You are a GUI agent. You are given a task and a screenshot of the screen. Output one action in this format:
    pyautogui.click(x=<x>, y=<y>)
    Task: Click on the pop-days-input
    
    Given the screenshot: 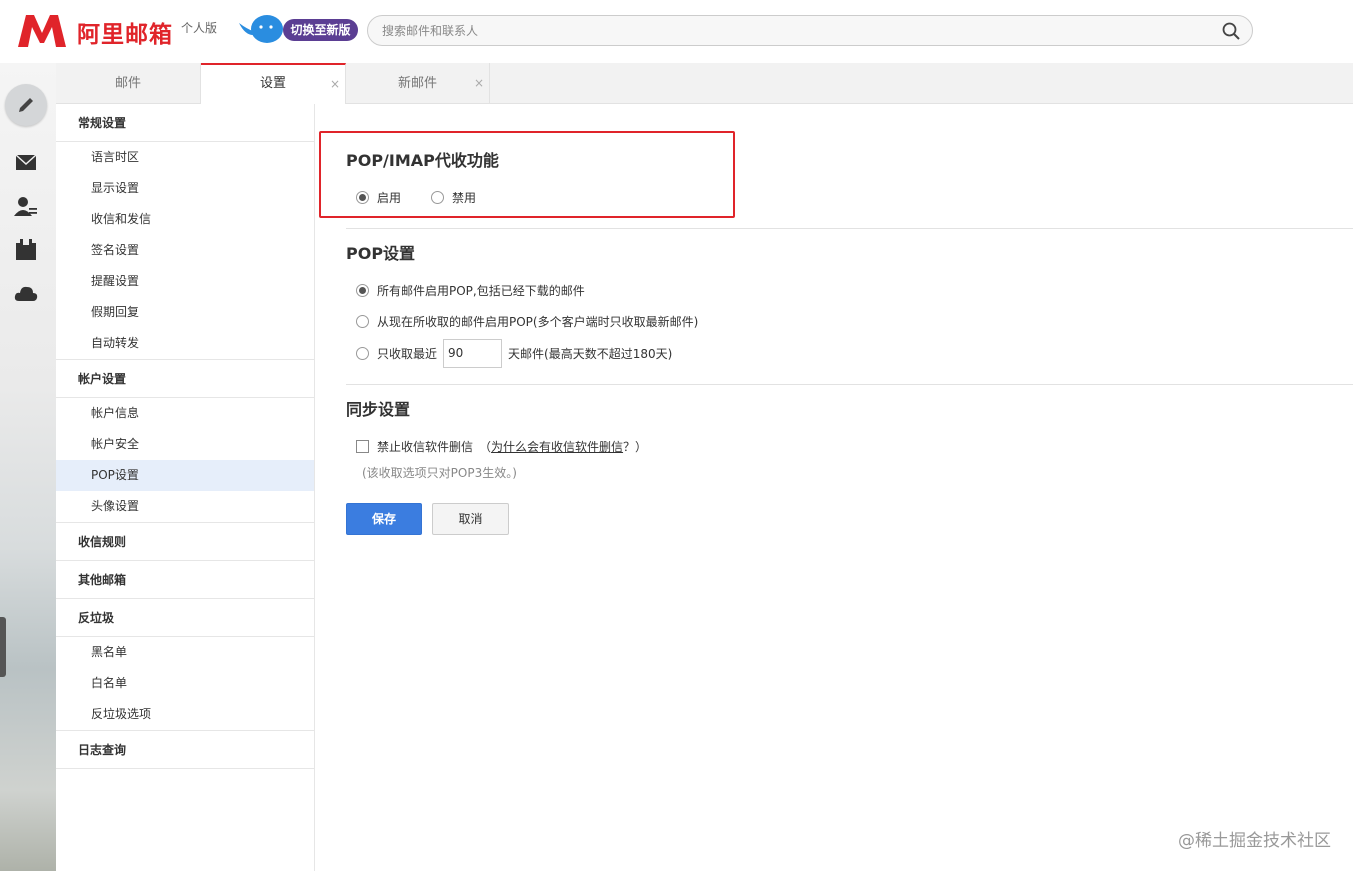 What is the action you would take?
    pyautogui.click(x=473, y=353)
    